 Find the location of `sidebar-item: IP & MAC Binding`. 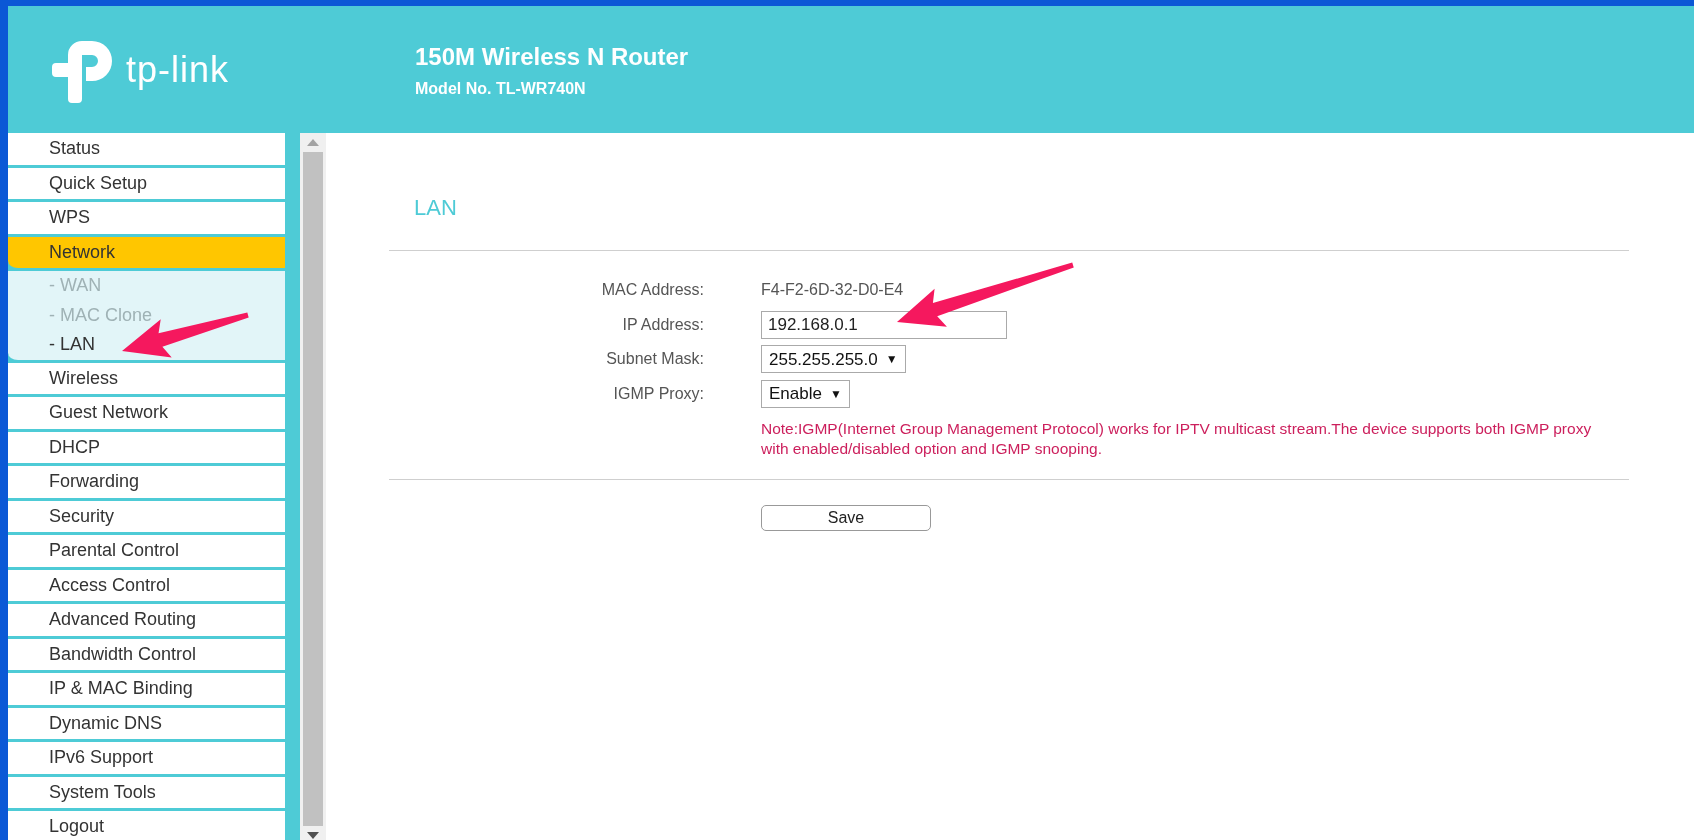

sidebar-item: IP & MAC Binding is located at coordinates (146, 690).